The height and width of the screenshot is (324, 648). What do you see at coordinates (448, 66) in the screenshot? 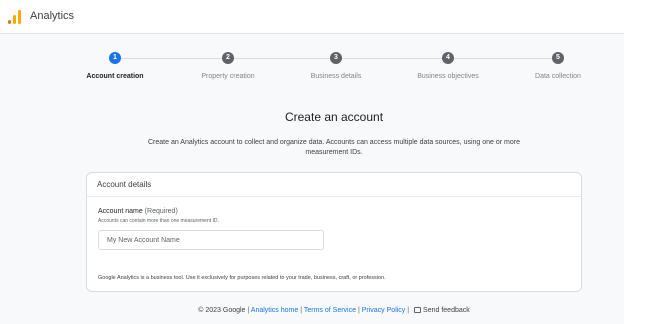
I see `step-business-objectives: 4 Business objectives` at bounding box center [448, 66].